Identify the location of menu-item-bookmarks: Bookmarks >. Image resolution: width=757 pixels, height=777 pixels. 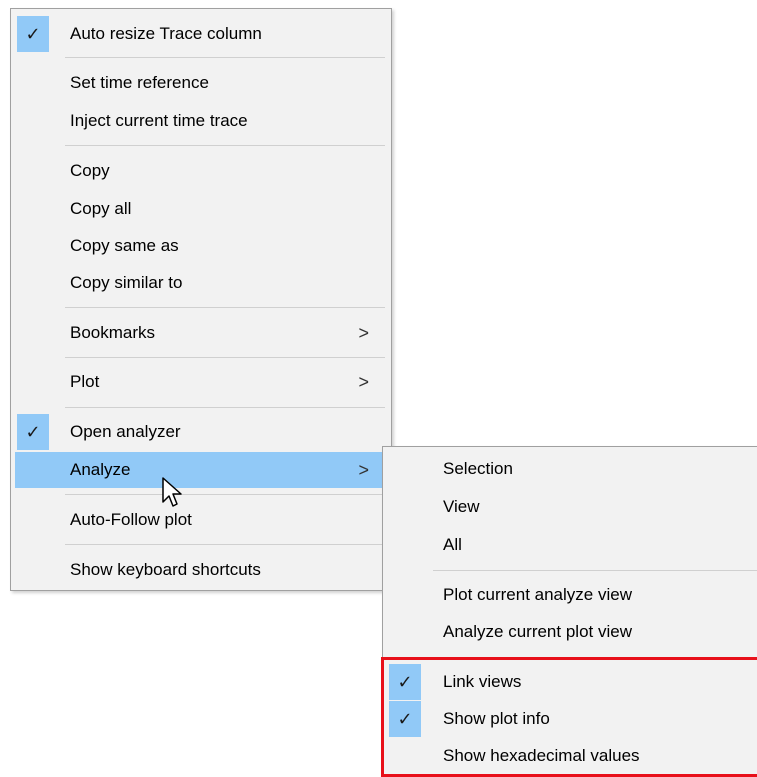
(201, 333).